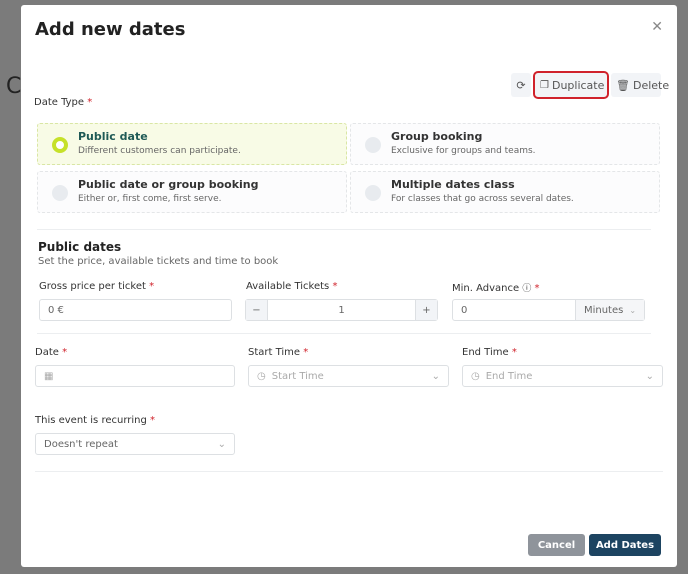  Describe the element at coordinates (437, 136) in the screenshot. I see `card-title: Group booking` at that location.